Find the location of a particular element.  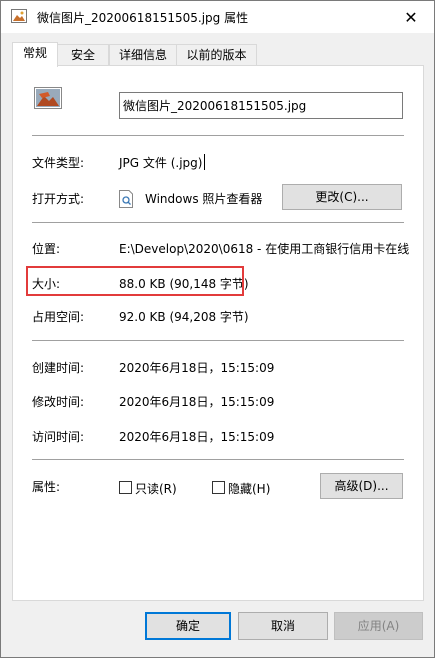

hidden-checkbox is located at coordinates (218, 487).